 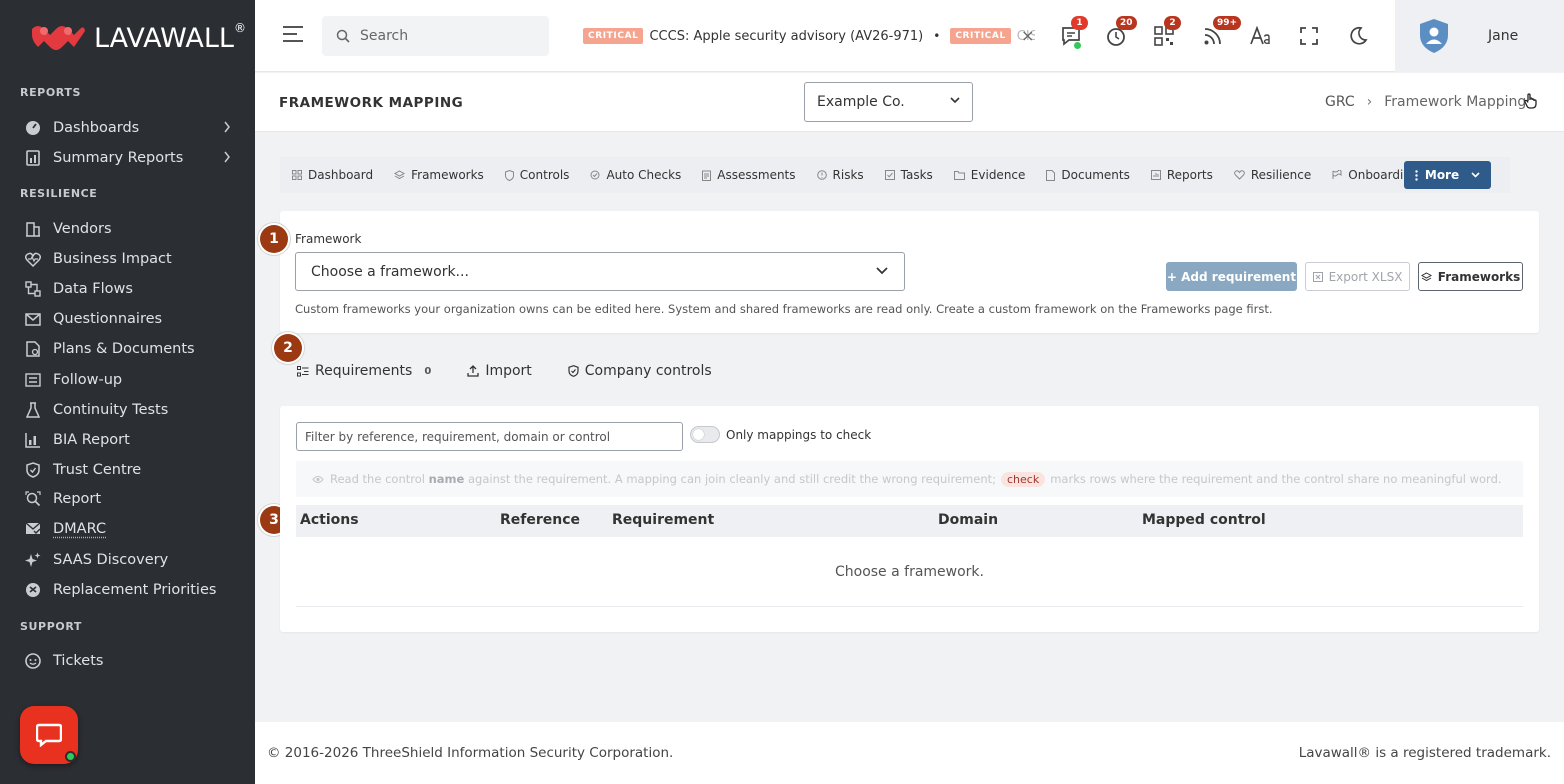 What do you see at coordinates (33, 158) in the screenshot?
I see `summary-report-icon` at bounding box center [33, 158].